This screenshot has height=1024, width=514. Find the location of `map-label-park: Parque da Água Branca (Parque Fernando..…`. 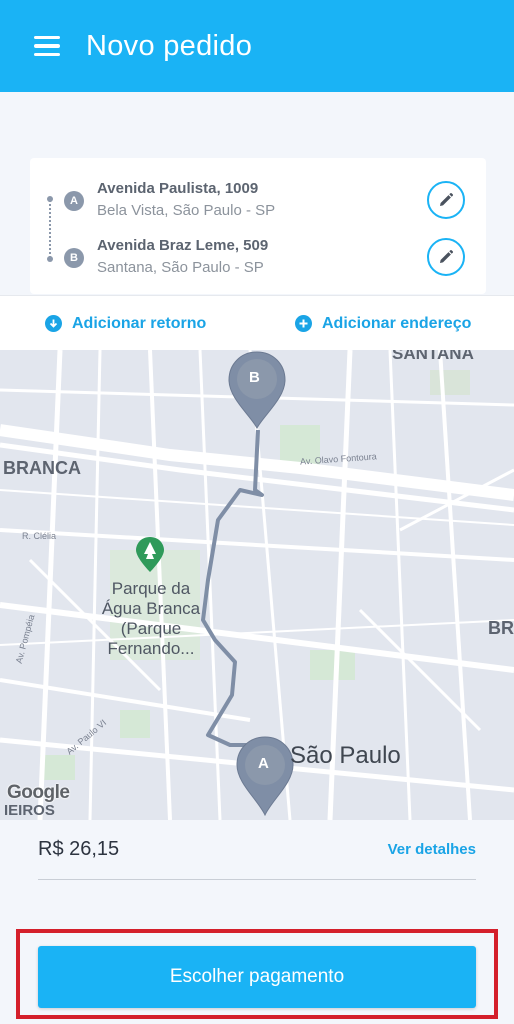

map-label-park: Parque da Água Branca (Parque Fernando..… is located at coordinates (151, 619).